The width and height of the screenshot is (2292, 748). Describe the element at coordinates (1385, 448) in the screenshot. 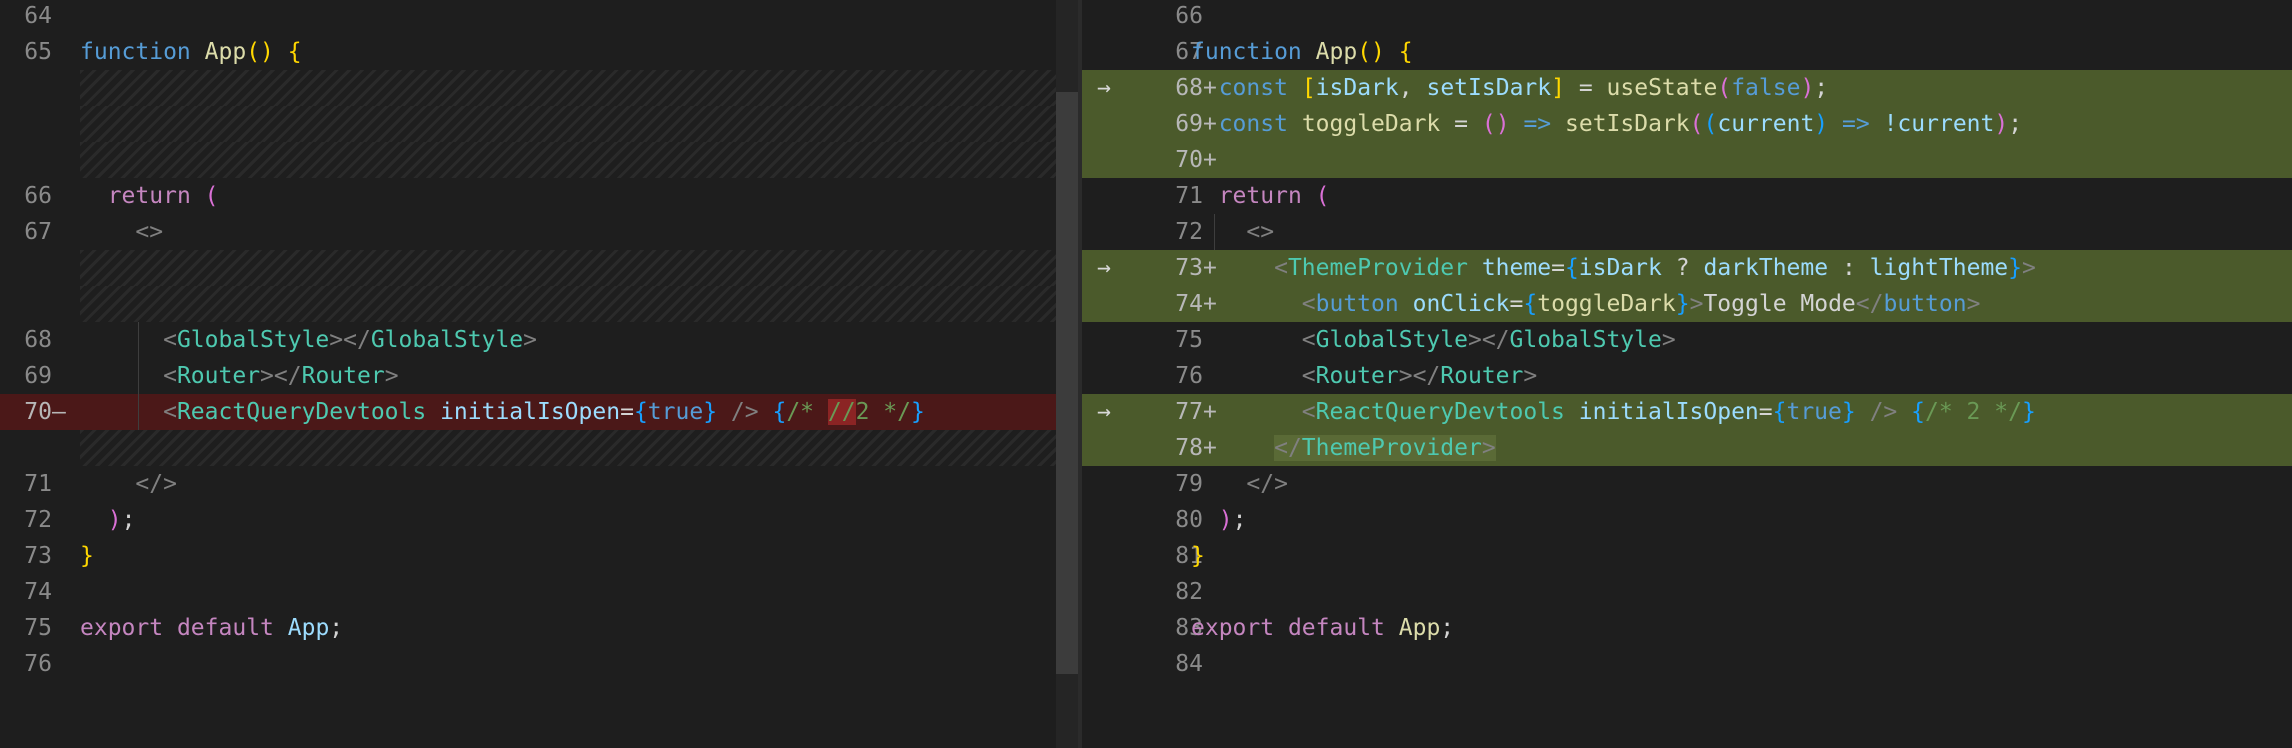

I see `added-chars: </ThemeProvider>` at that location.